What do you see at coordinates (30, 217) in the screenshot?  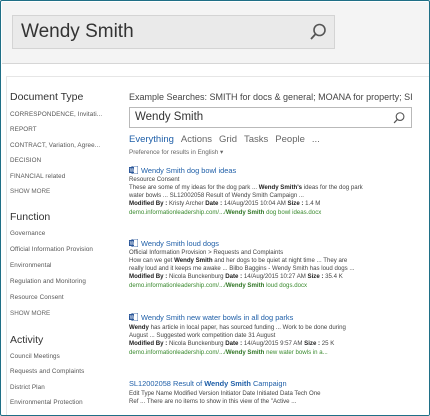 I see `refiner-heading-function: Function` at bounding box center [30, 217].